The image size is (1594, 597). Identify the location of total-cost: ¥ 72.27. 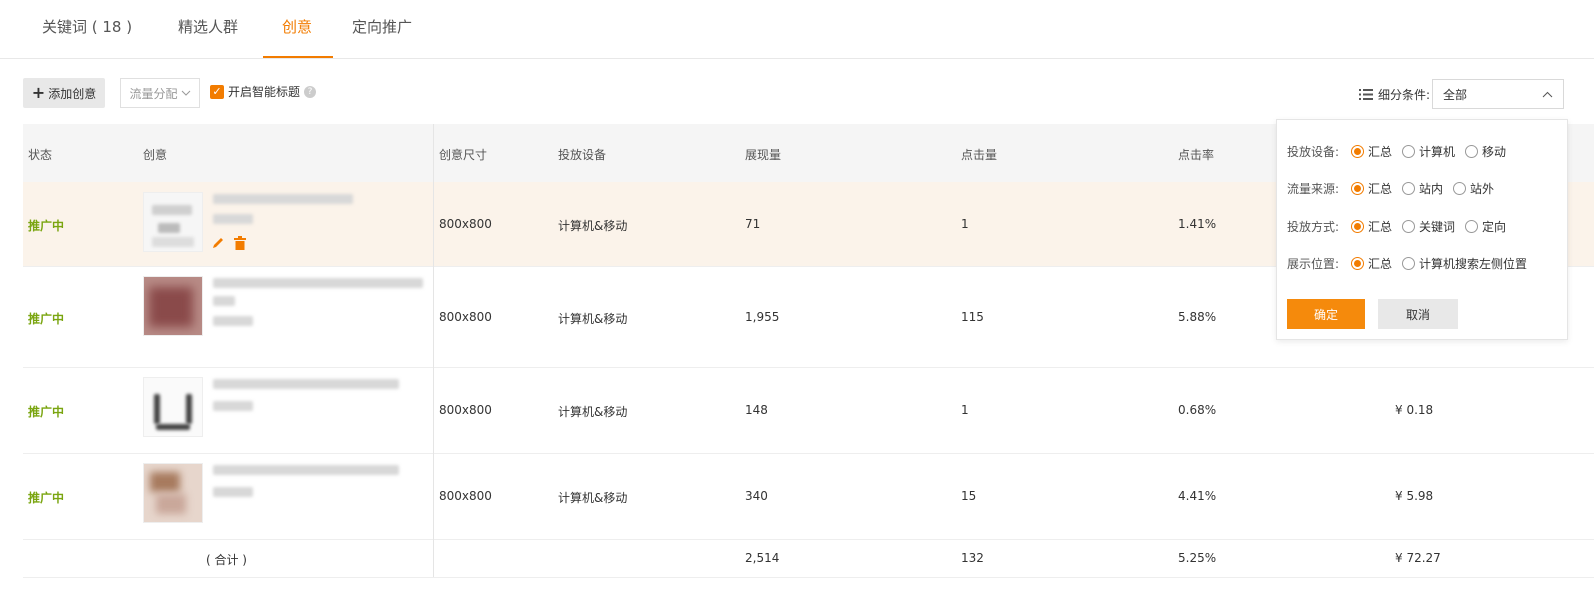
(1418, 558).